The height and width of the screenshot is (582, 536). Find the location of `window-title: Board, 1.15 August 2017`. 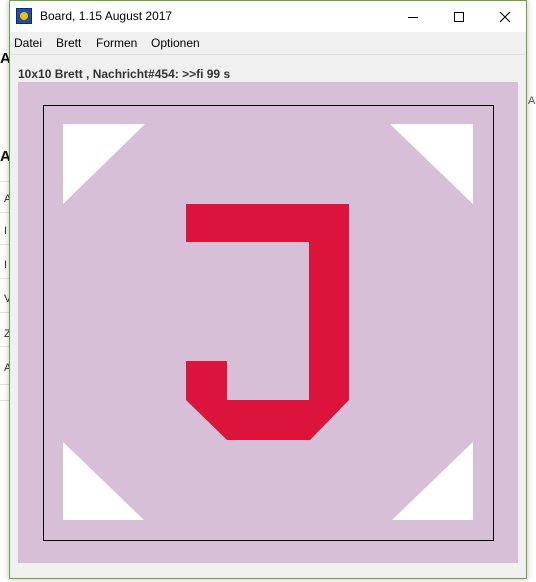

window-title: Board, 1.15 August 2017 is located at coordinates (106, 16).